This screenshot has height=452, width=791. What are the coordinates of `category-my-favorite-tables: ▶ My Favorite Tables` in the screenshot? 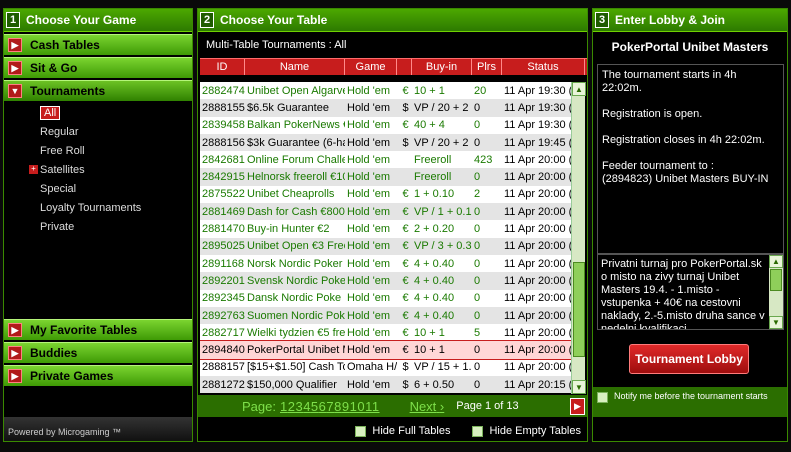 It's located at (98, 329).